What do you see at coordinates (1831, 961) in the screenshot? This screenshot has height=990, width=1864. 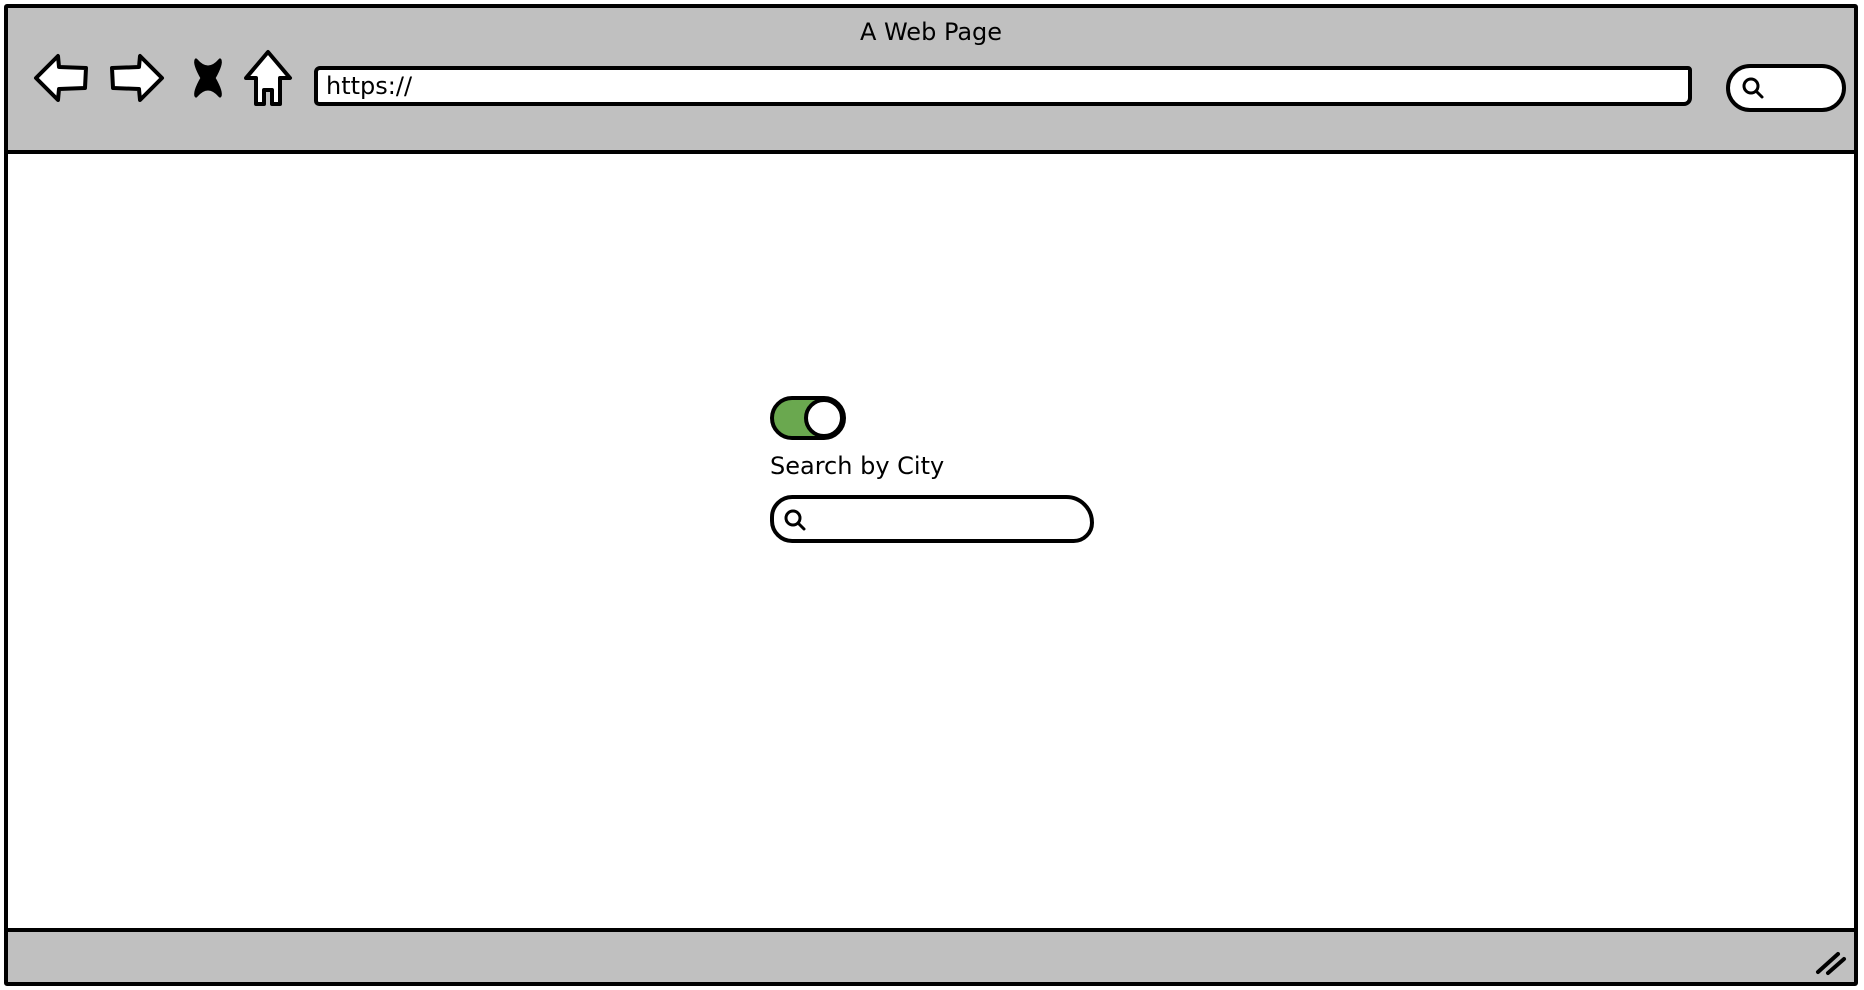 I see `resize-grip-icon` at bounding box center [1831, 961].